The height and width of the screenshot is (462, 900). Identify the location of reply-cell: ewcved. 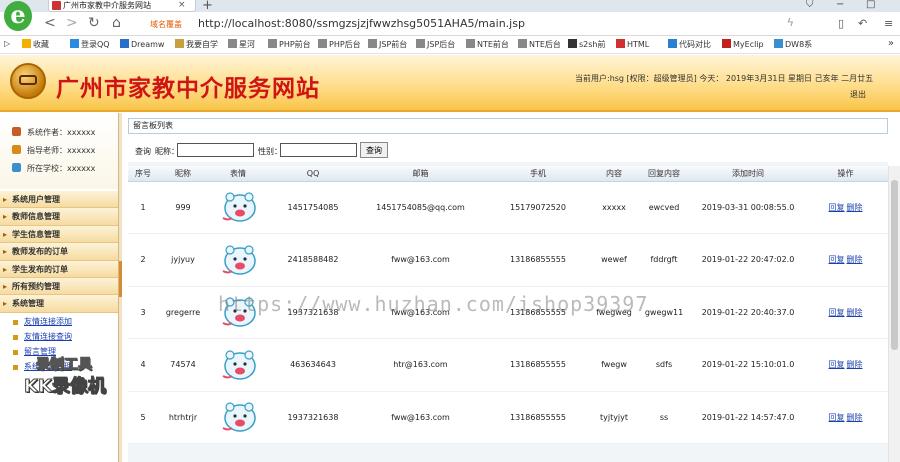
(664, 207).